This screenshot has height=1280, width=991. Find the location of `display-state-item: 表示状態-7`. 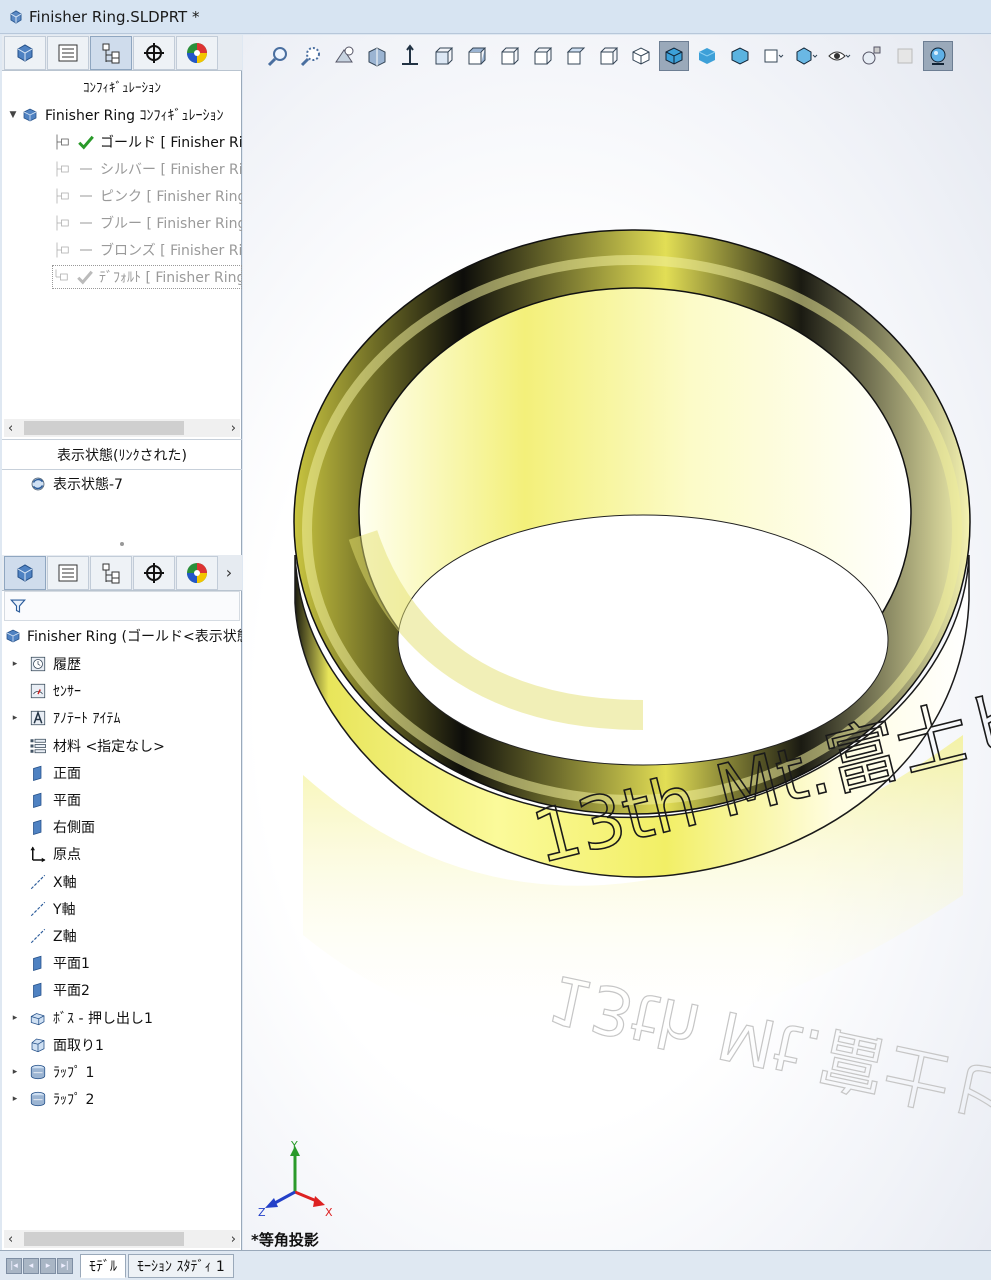

display-state-item: 表示状態-7 is located at coordinates (133, 484).